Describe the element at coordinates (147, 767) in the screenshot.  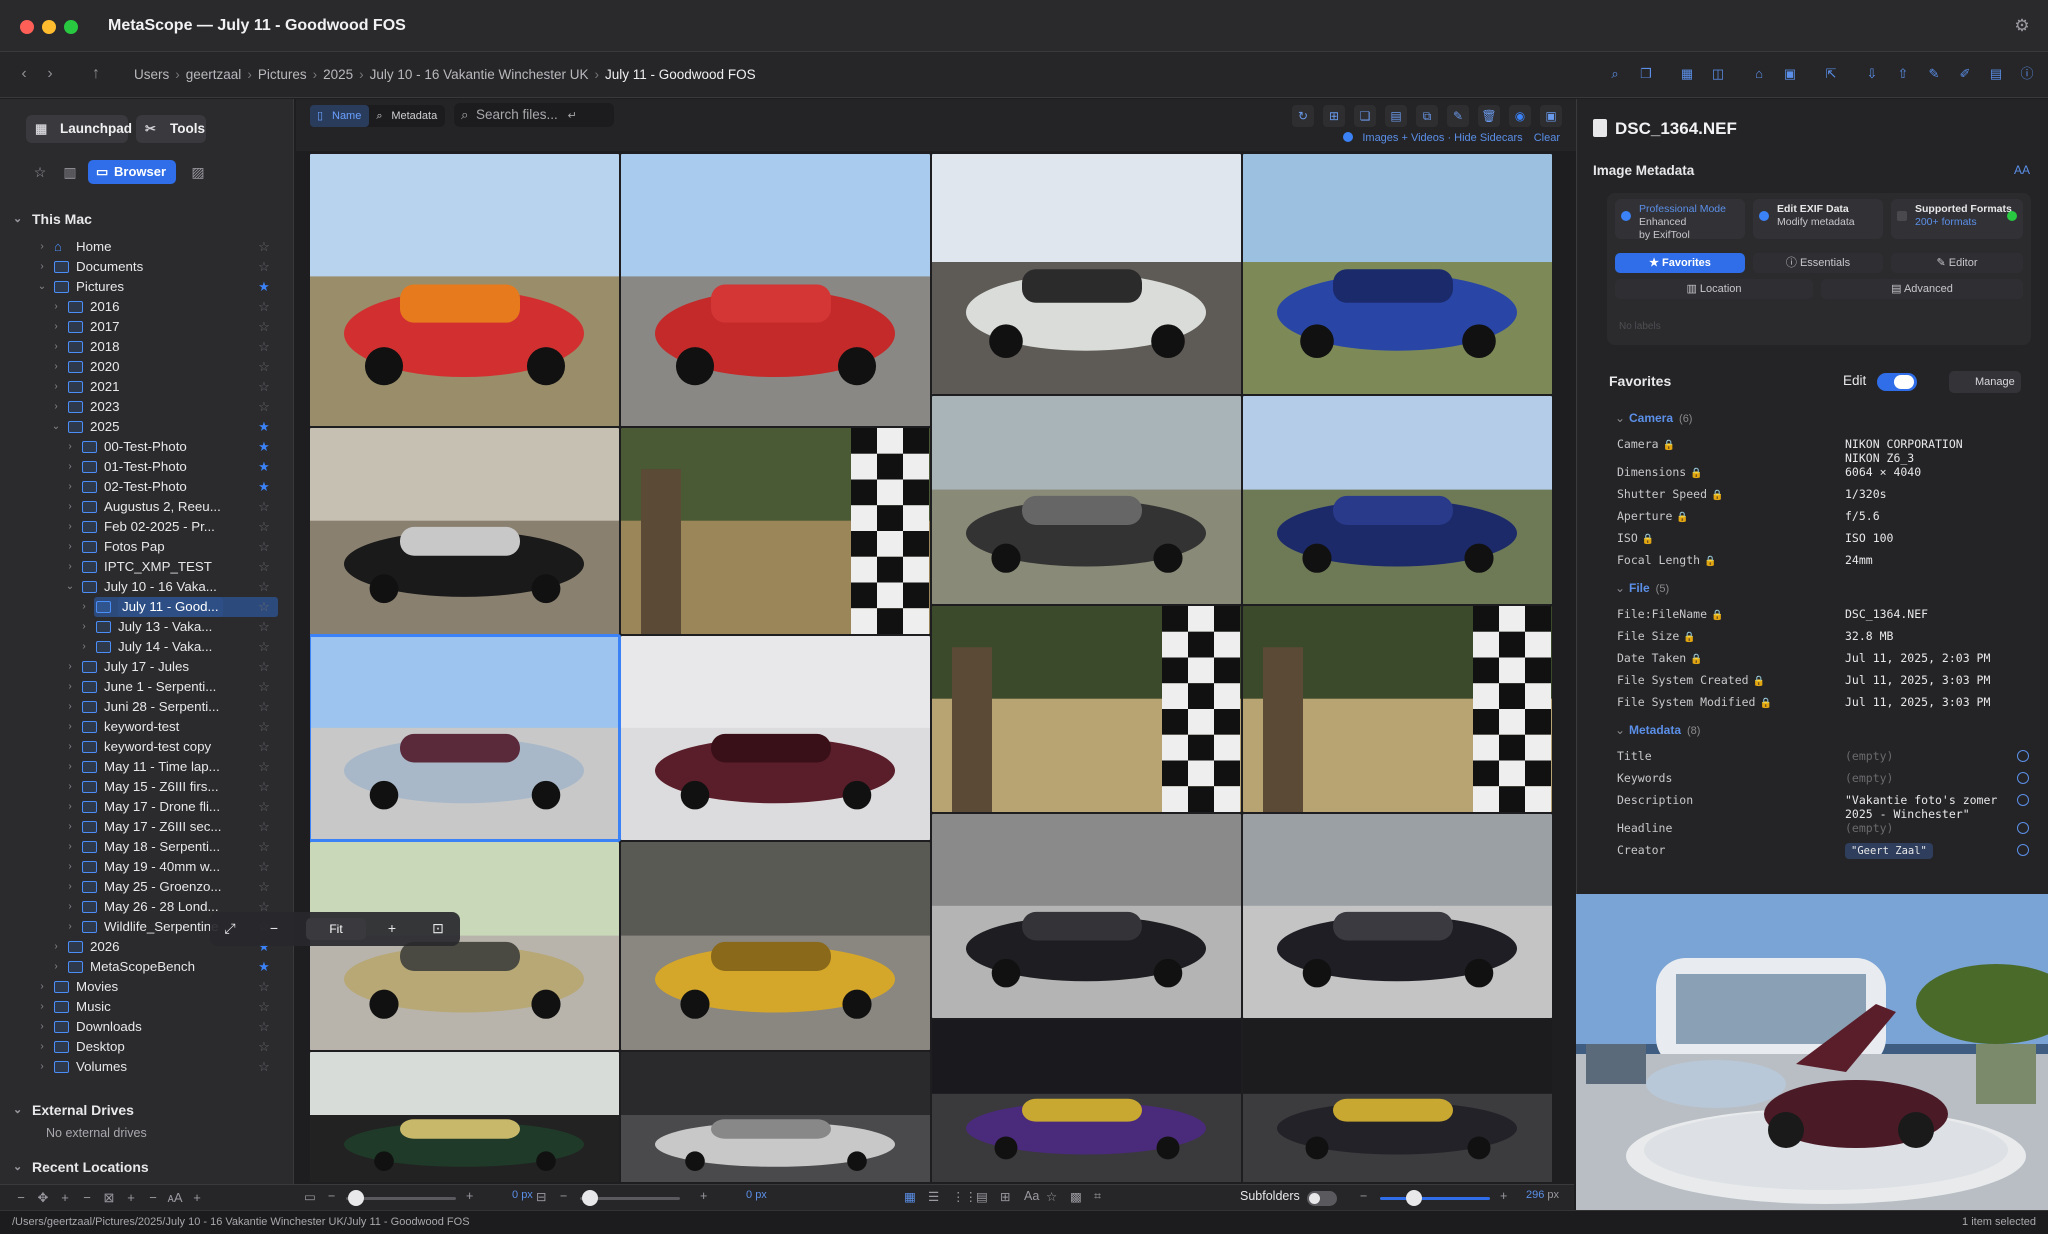
I see `sidebar-item: › May 11 - Time lap... ☆` at that location.